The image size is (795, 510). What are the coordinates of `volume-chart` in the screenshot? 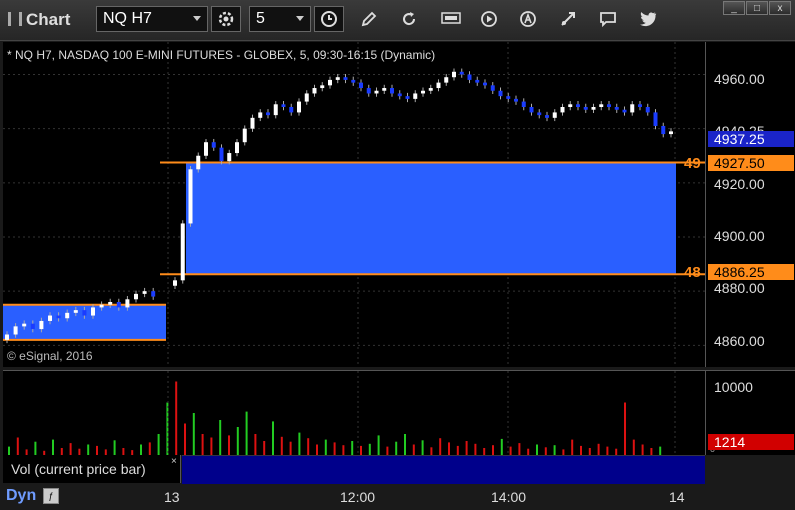 It's located at (354, 412).